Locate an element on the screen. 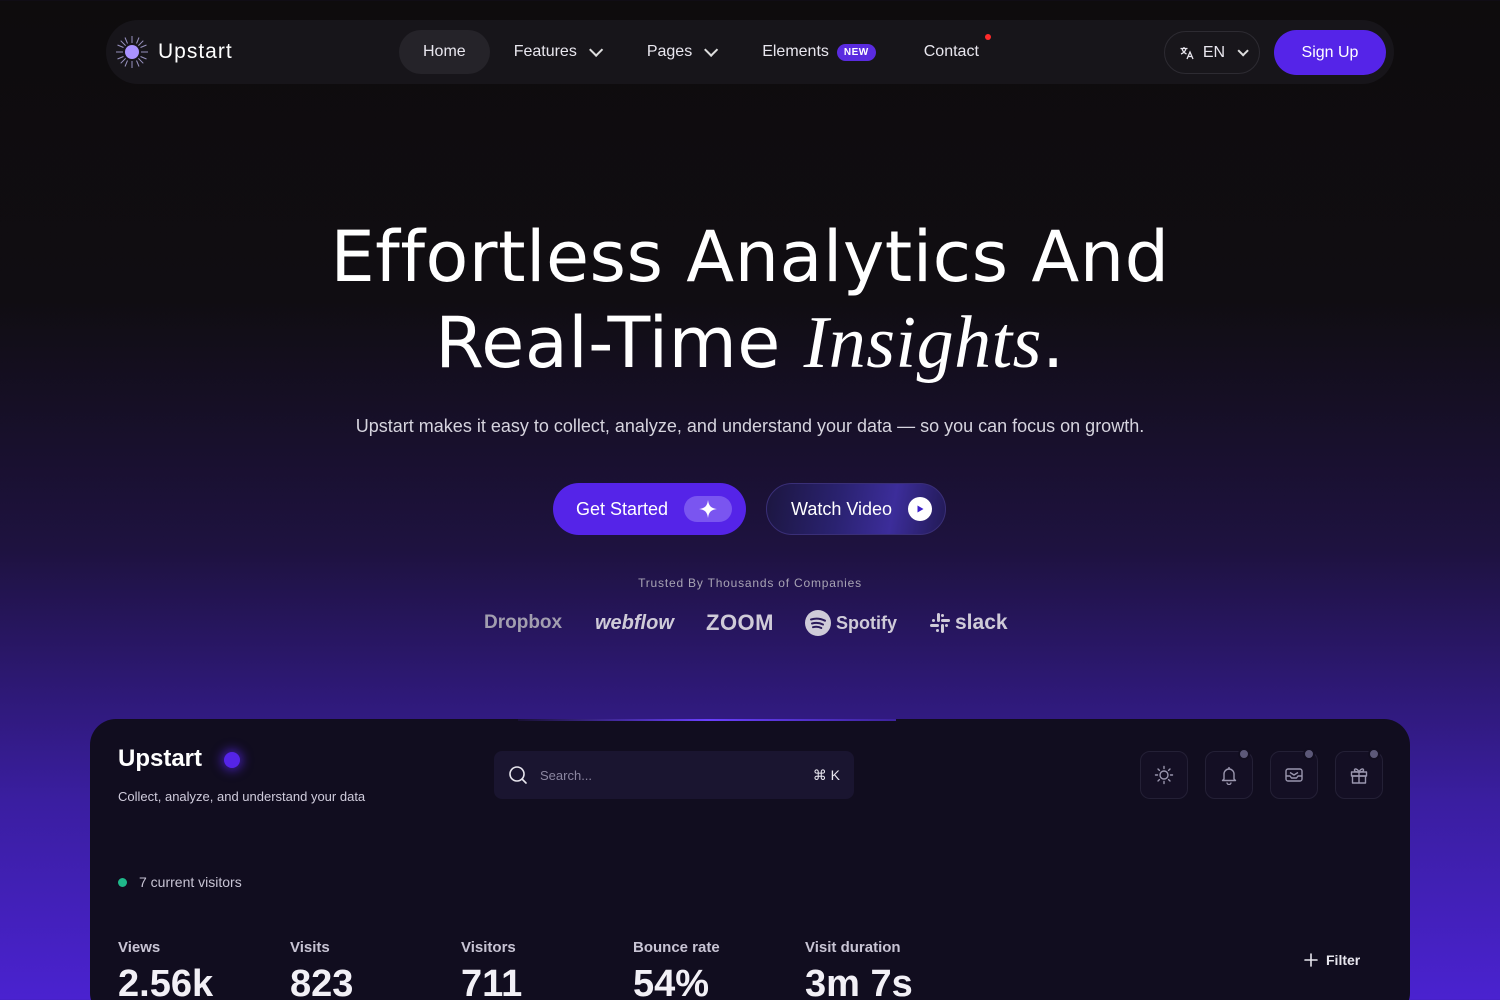  webflow-logo: webflow is located at coordinates (634, 623).